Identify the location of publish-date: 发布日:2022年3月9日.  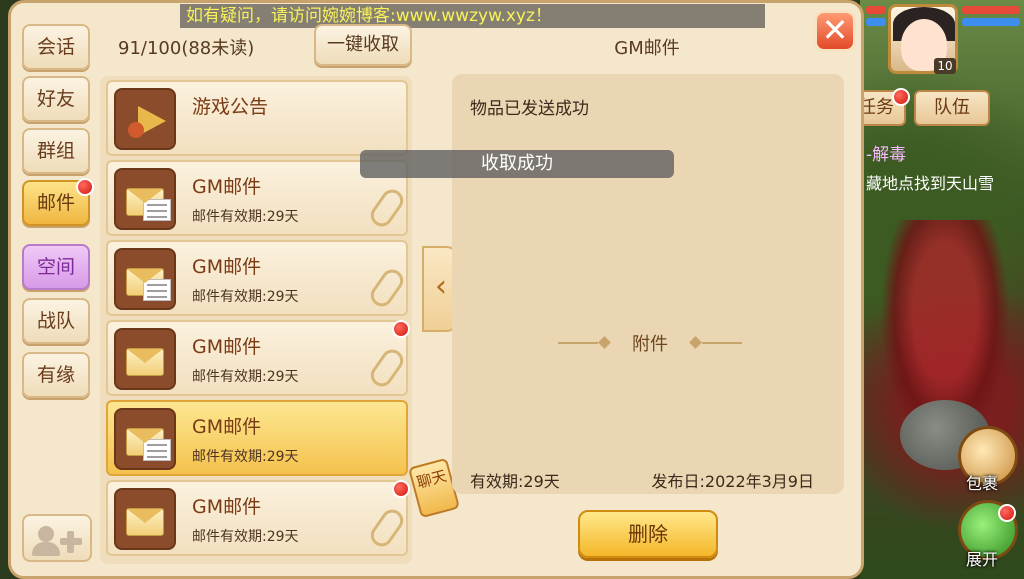
(732, 481).